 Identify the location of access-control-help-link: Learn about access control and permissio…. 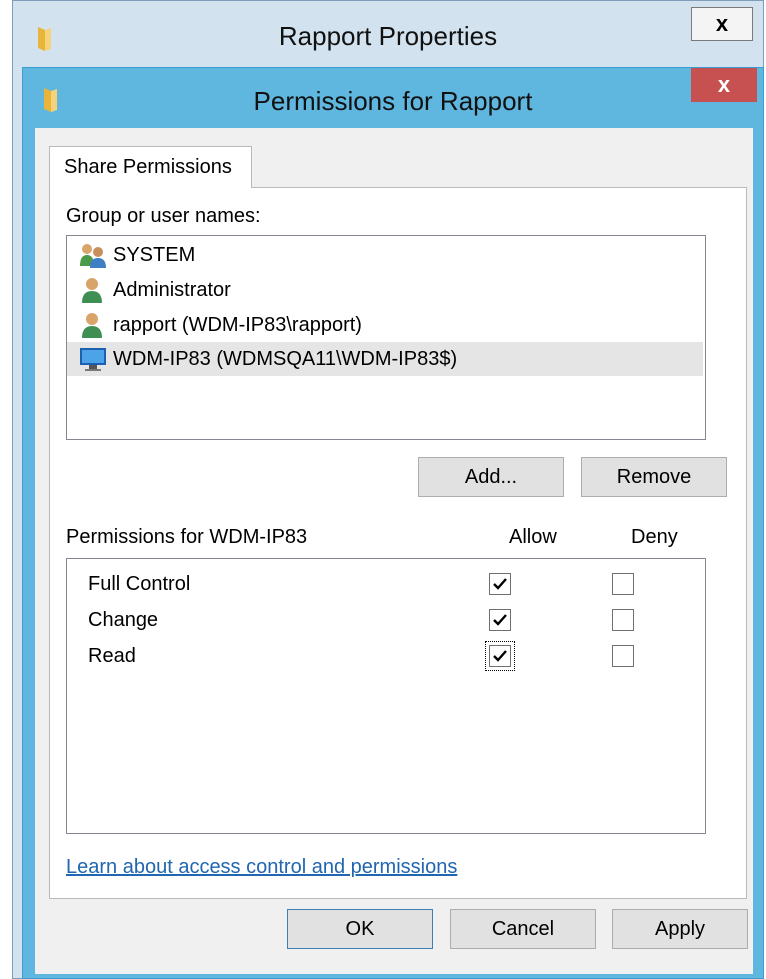
(261, 867).